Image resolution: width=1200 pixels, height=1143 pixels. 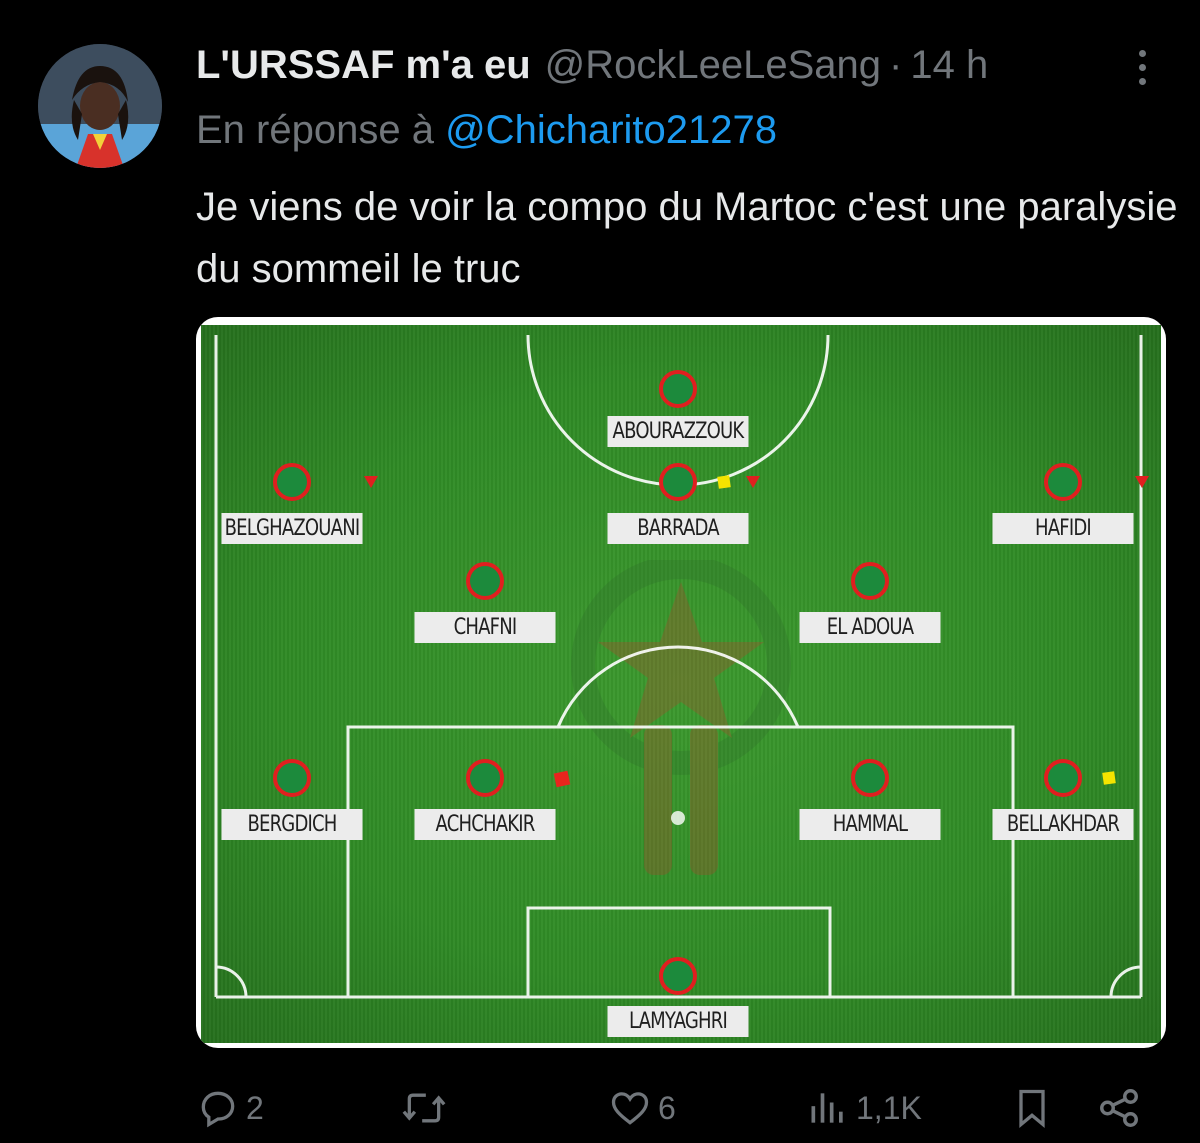 What do you see at coordinates (678, 431) in the screenshot?
I see `player-name-abourazzouk: ABOURAZZOUK` at bounding box center [678, 431].